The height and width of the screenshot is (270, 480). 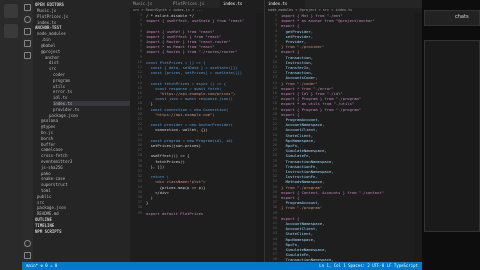 What do you see at coordinates (85, 184) in the screenshot?
I see `sidebar-item: superstruct` at bounding box center [85, 184].